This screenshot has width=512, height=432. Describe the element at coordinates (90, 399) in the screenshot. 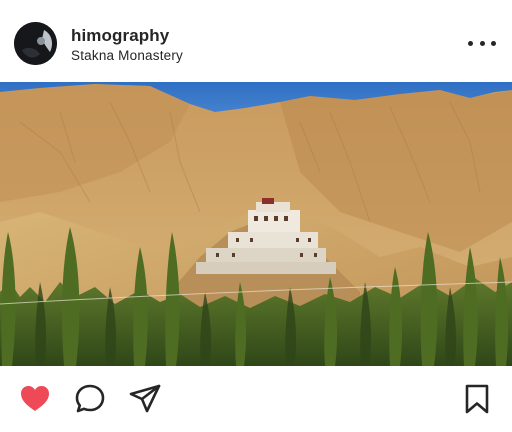

I see `comment-bubble-icon` at that location.